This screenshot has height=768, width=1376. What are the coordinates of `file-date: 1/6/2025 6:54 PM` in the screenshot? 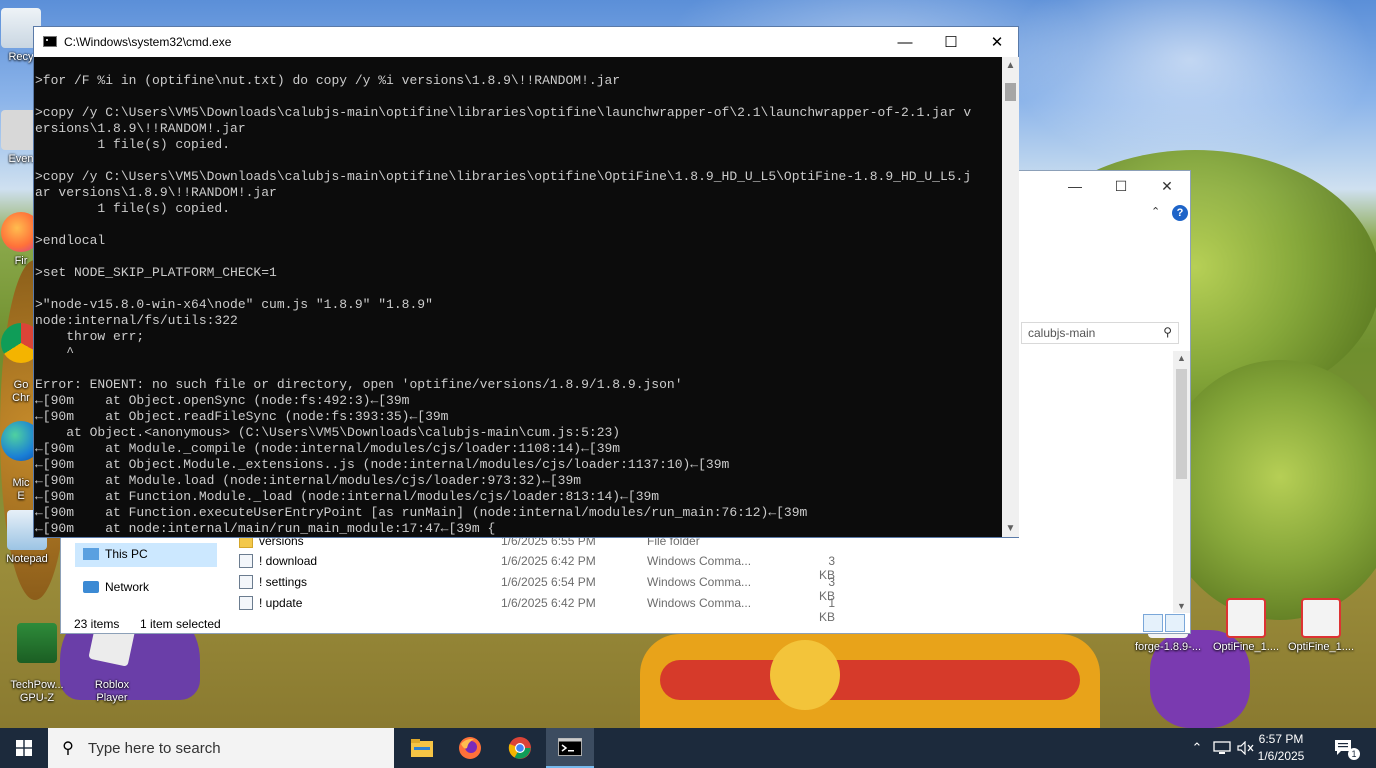 It's located at (548, 582).